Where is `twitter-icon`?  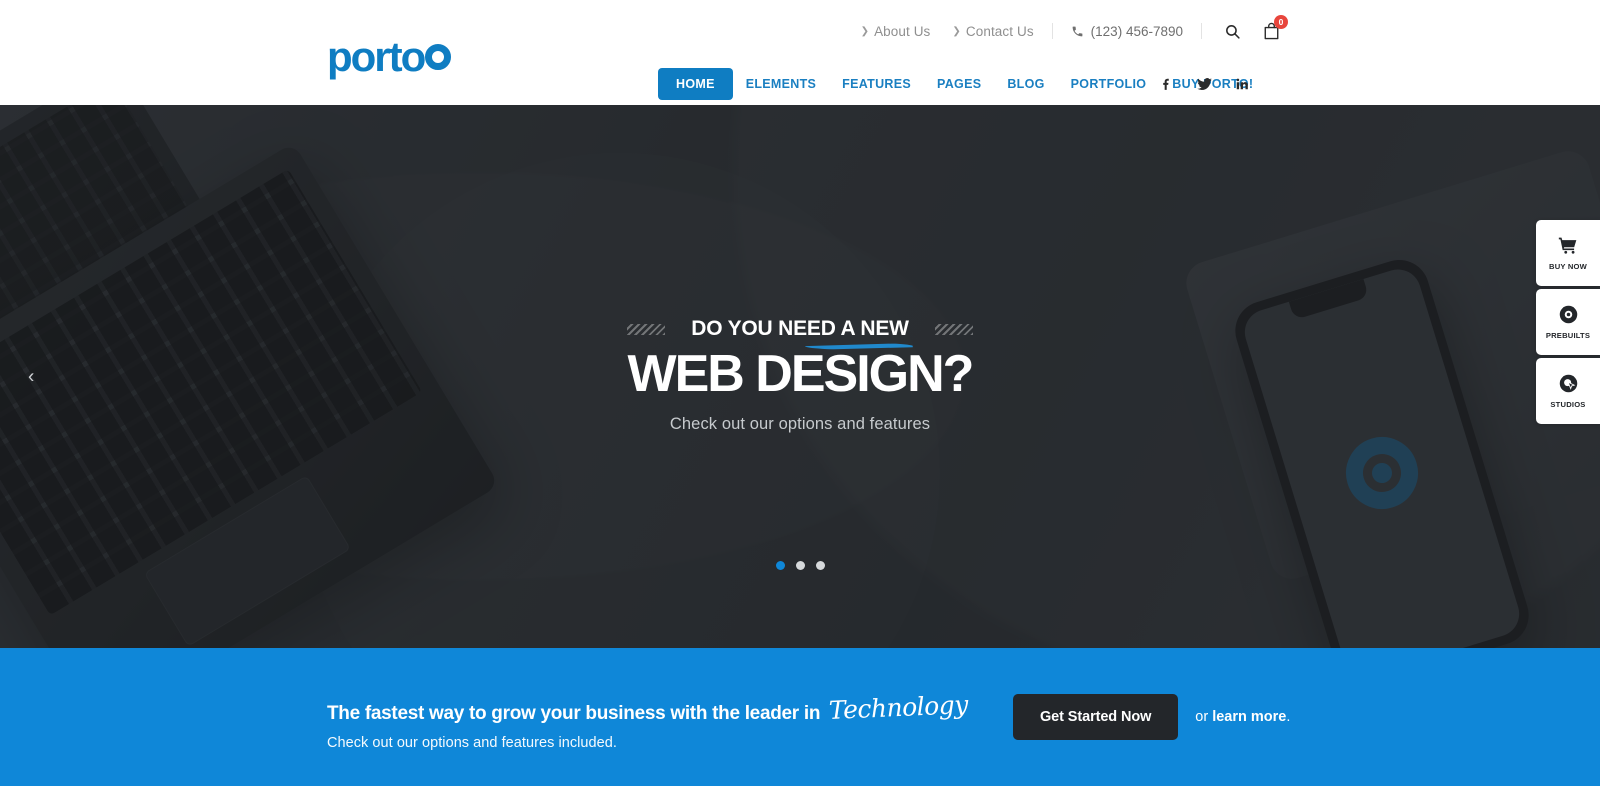
twitter-icon is located at coordinates (1204, 83).